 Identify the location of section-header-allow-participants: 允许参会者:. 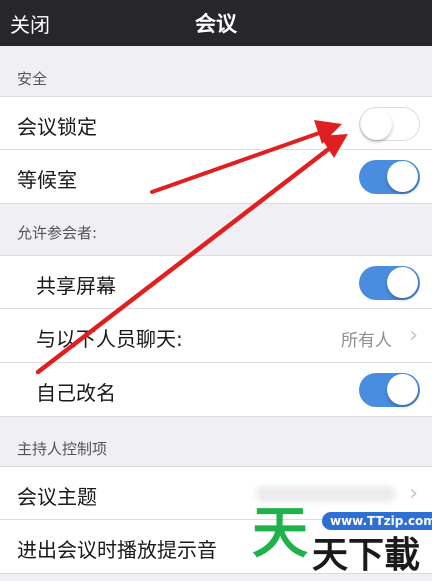
(57, 233).